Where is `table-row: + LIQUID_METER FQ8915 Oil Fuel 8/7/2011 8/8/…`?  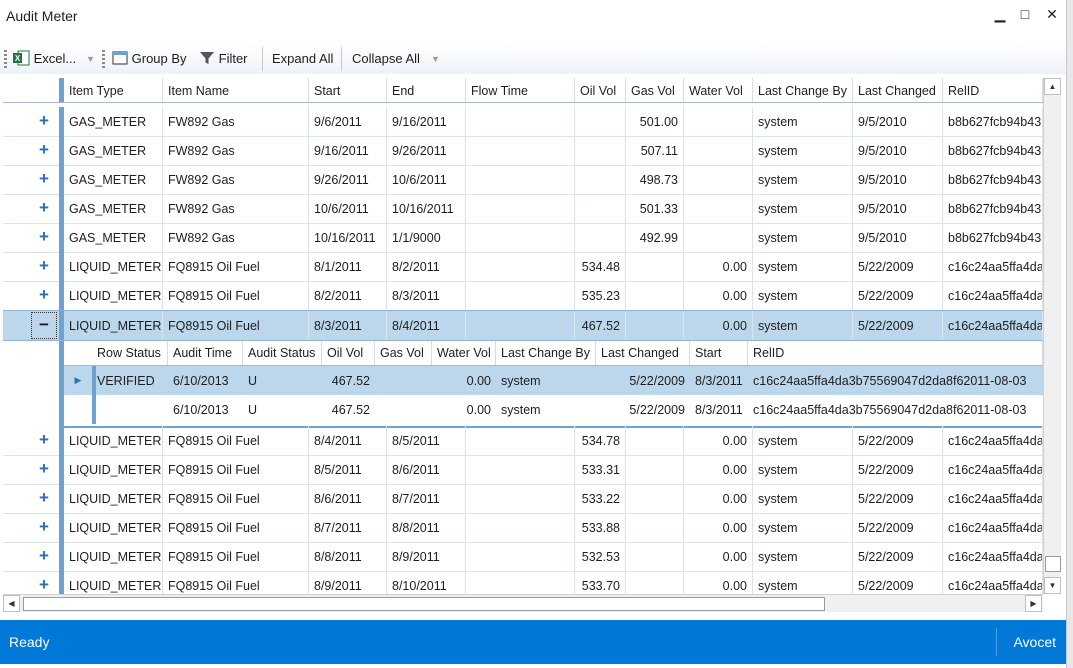 table-row: + LIQUID_METER FQ8915 Oil Fuel 8/7/2011 8/8/… is located at coordinates (523, 528).